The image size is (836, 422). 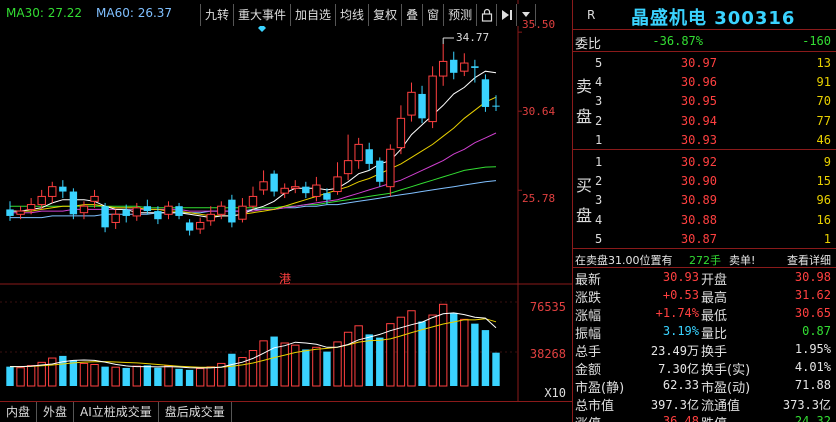 What do you see at coordinates (705, 260) in the screenshot?
I see `order-alert-count: 272手` at bounding box center [705, 260].